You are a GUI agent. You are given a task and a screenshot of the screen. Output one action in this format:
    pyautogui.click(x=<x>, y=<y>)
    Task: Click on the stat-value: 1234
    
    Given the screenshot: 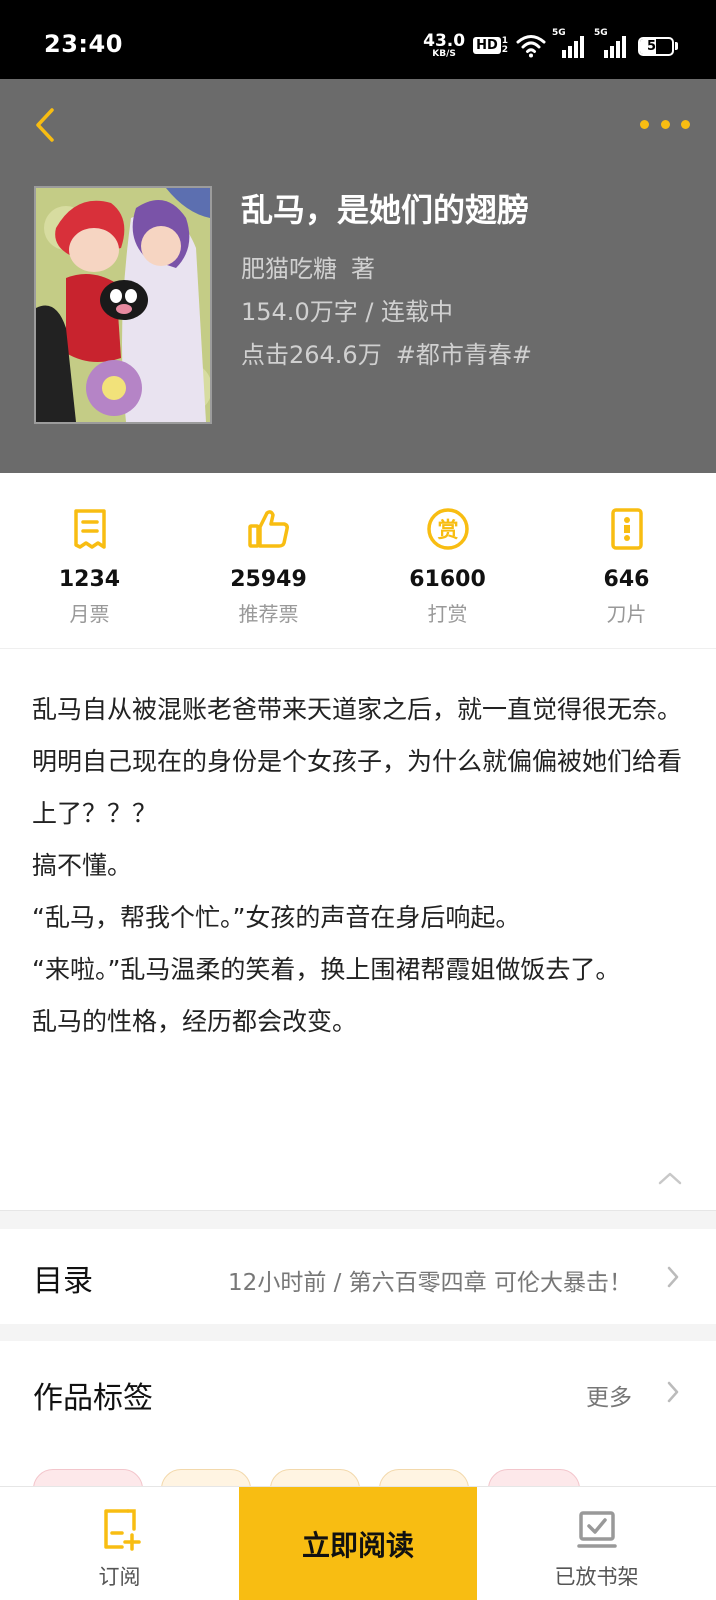 What is the action you would take?
    pyautogui.click(x=89, y=579)
    